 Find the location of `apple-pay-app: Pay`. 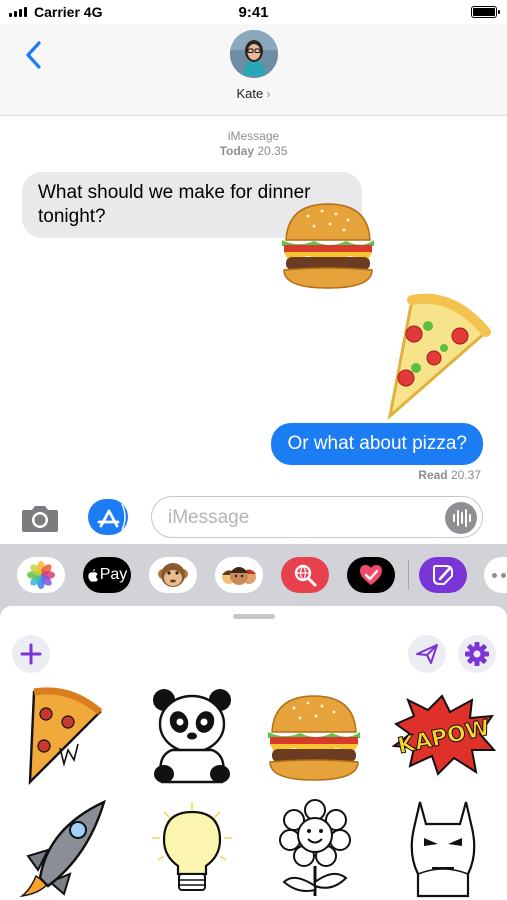

apple-pay-app: Pay is located at coordinates (107, 575).